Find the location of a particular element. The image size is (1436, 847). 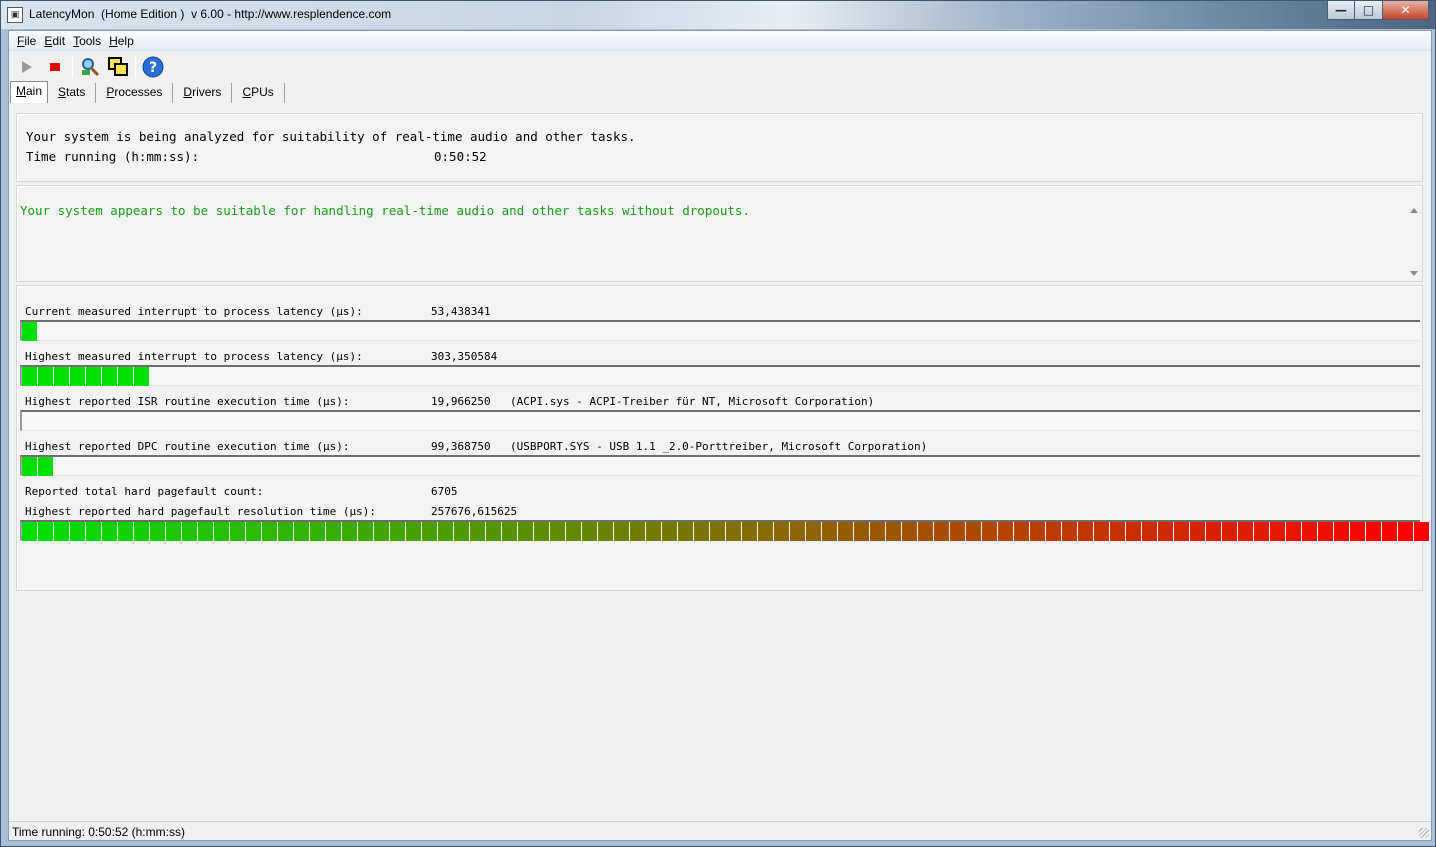

minimize-button: — is located at coordinates (1341, 10).